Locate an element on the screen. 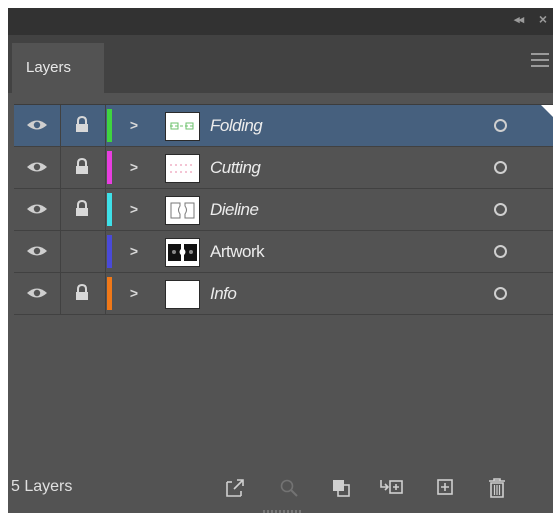  panel-menu-icon is located at coordinates (540, 60).